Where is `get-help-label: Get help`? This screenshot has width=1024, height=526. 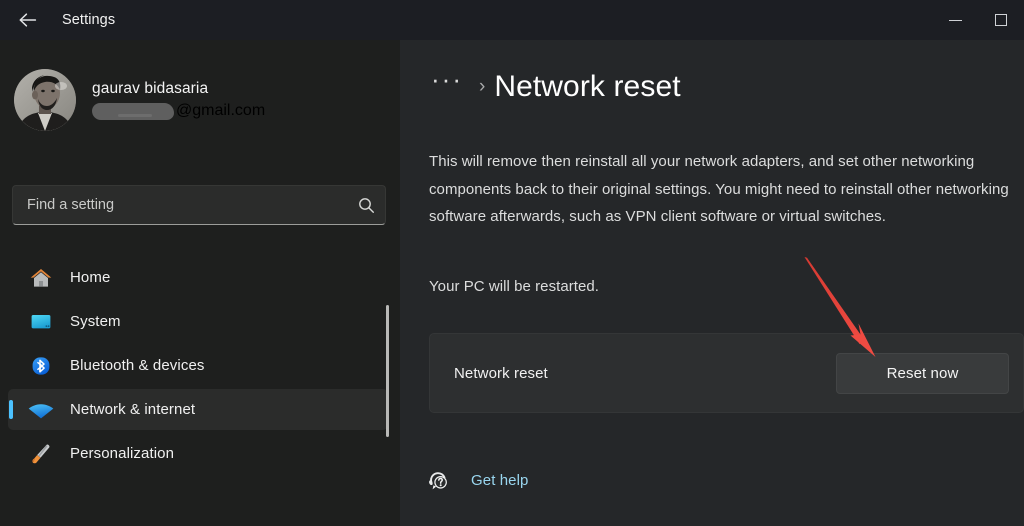 get-help-label: Get help is located at coordinates (500, 480).